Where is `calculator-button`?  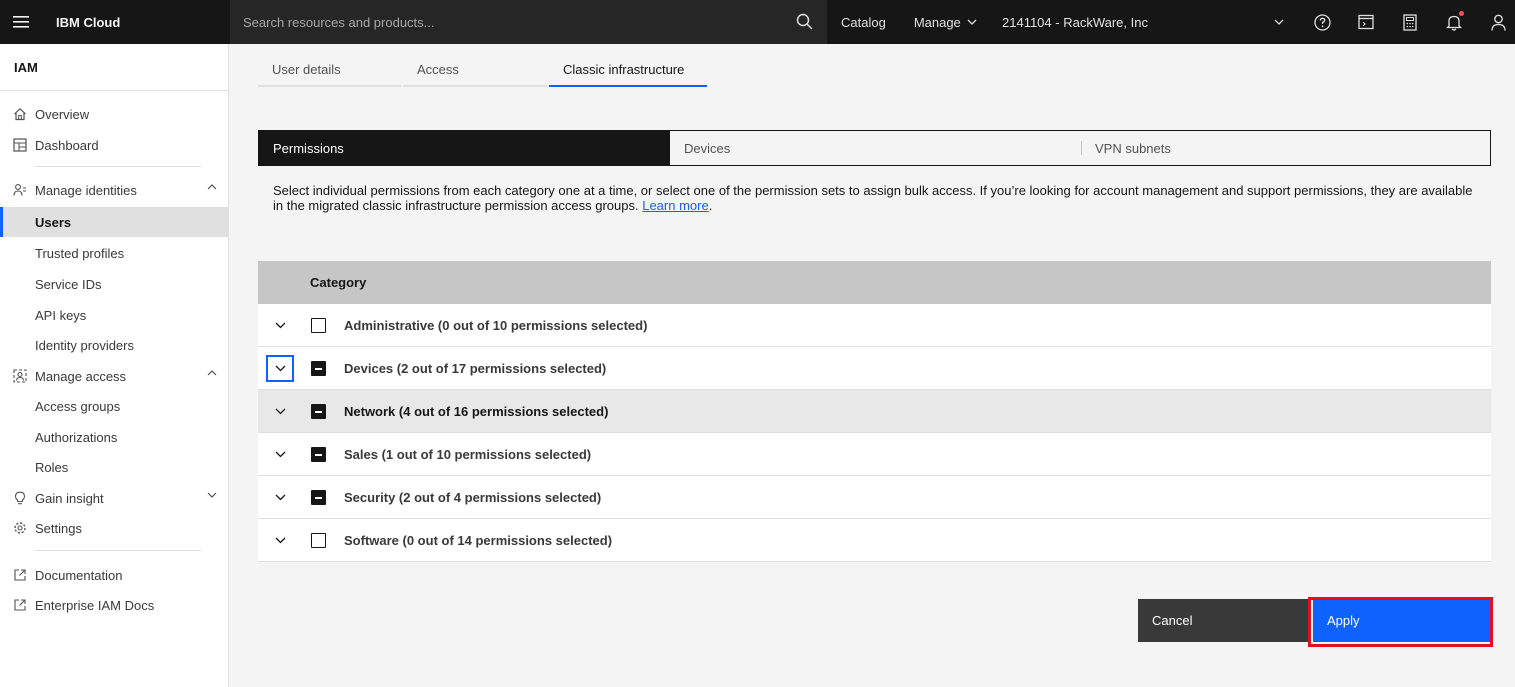 calculator-button is located at coordinates (1410, 22).